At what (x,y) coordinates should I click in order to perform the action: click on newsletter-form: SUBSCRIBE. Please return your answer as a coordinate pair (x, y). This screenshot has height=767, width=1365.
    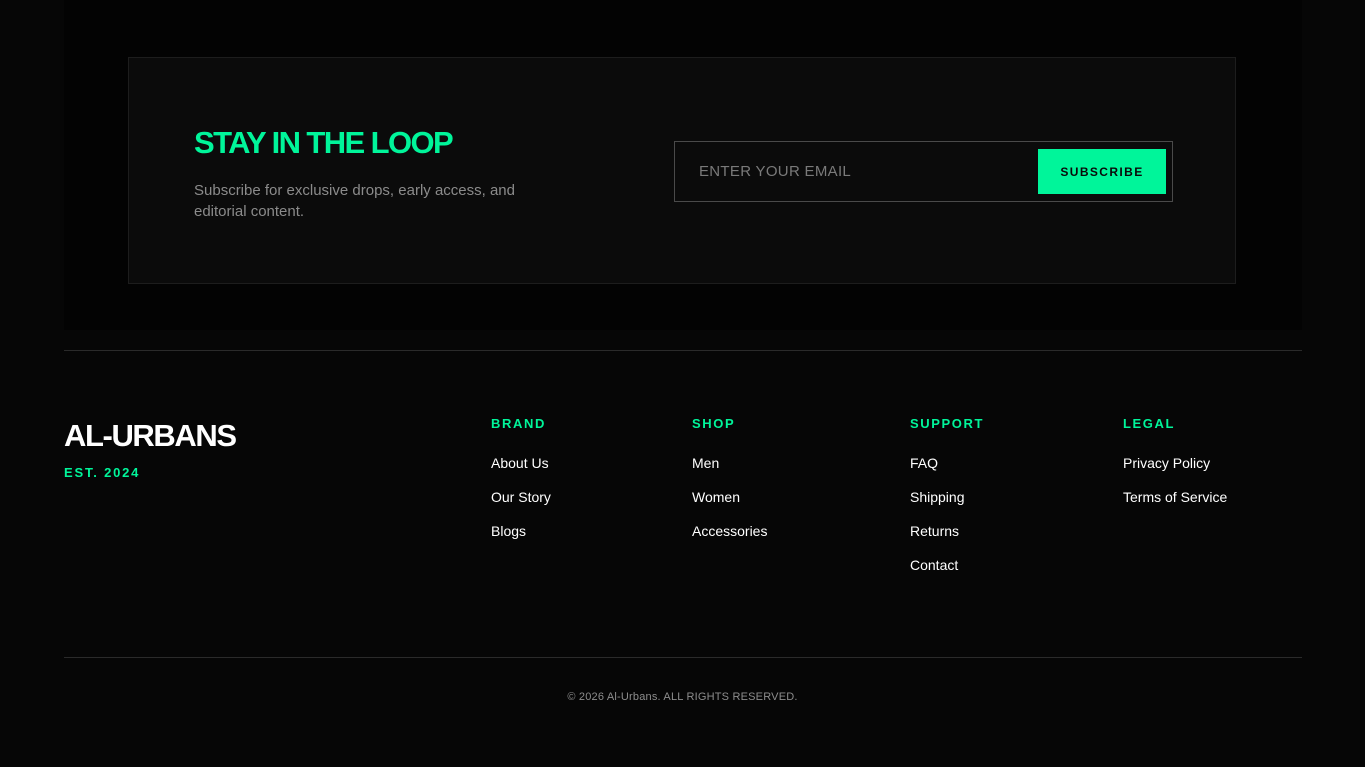
    Looking at the image, I should click on (923, 171).